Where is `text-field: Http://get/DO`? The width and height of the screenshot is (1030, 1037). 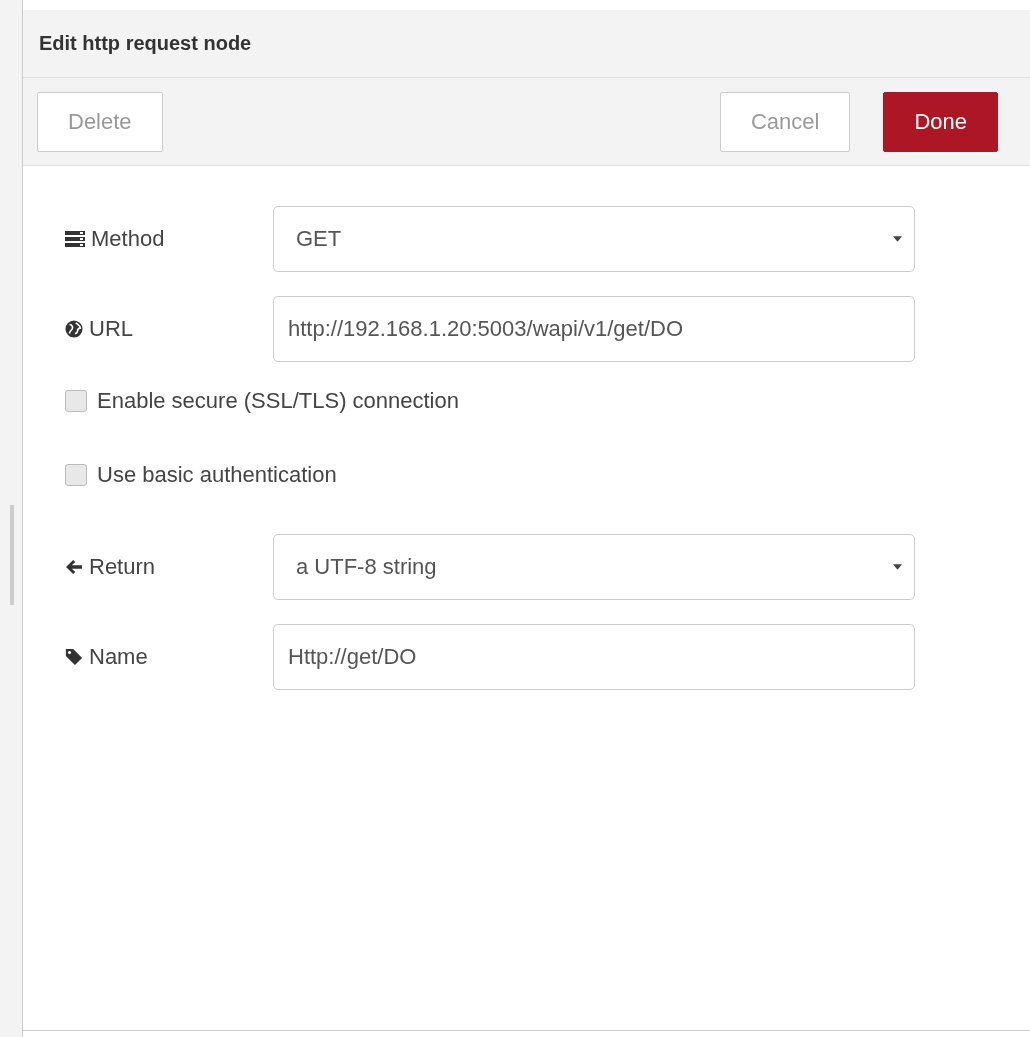 text-field: Http://get/DO is located at coordinates (594, 657).